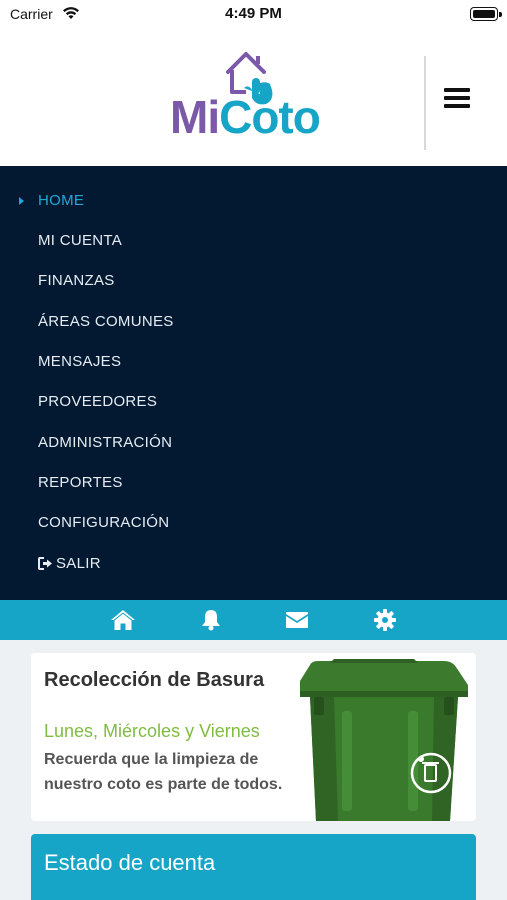 The image size is (507, 900). I want to click on battery-icon, so click(486, 14).